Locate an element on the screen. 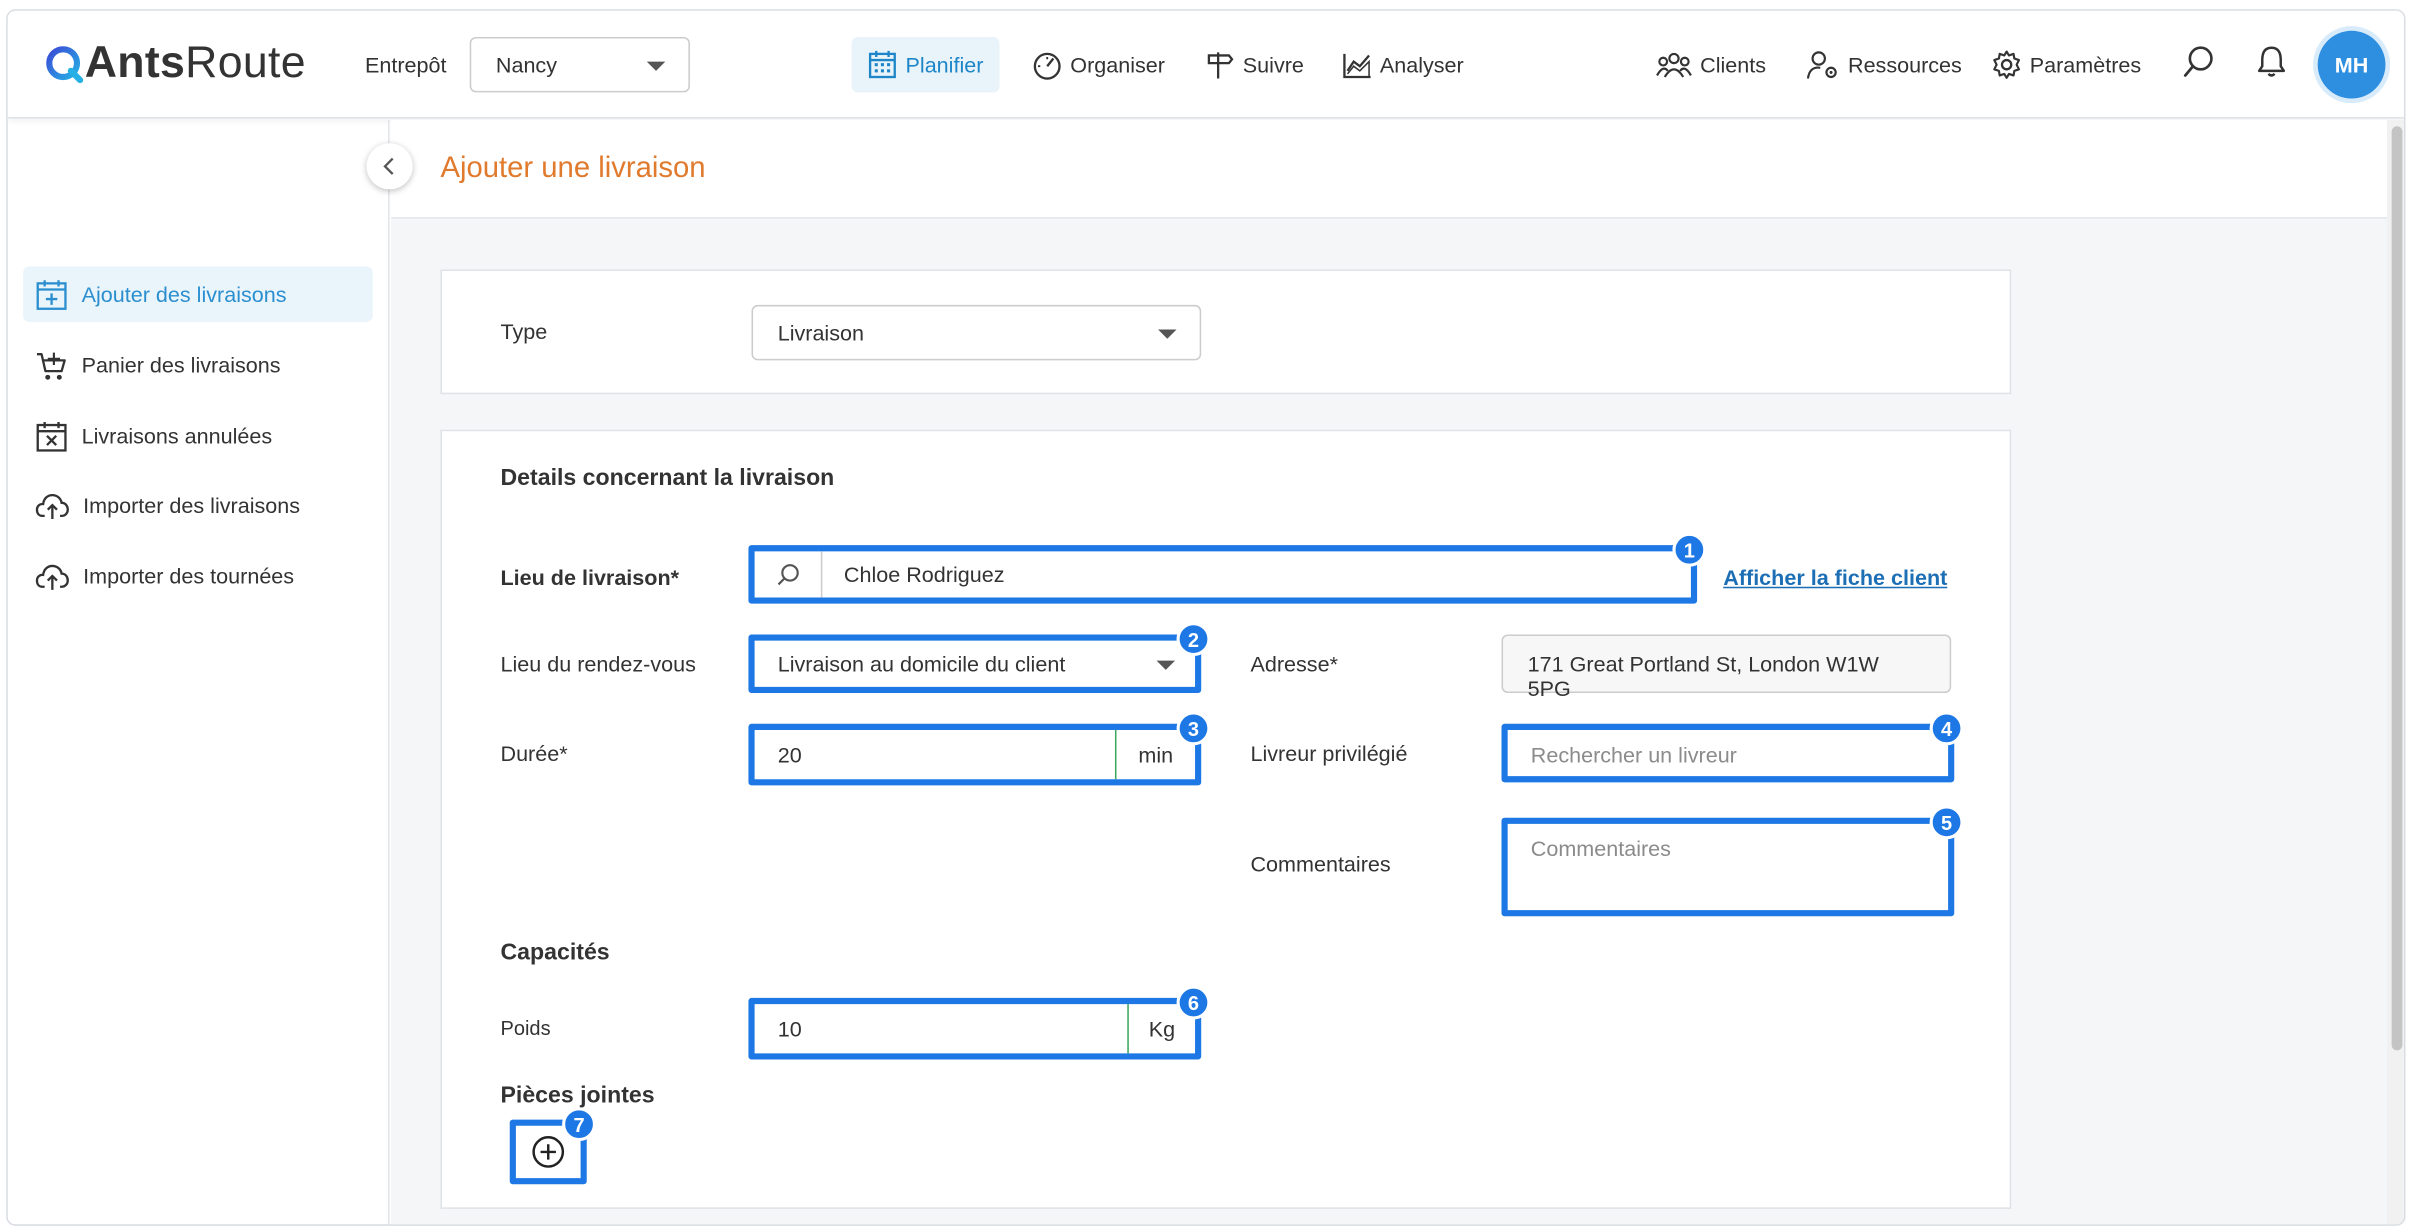 The width and height of the screenshot is (2410, 1232). rdv-select: Livraison au domicile du client is located at coordinates (975, 663).